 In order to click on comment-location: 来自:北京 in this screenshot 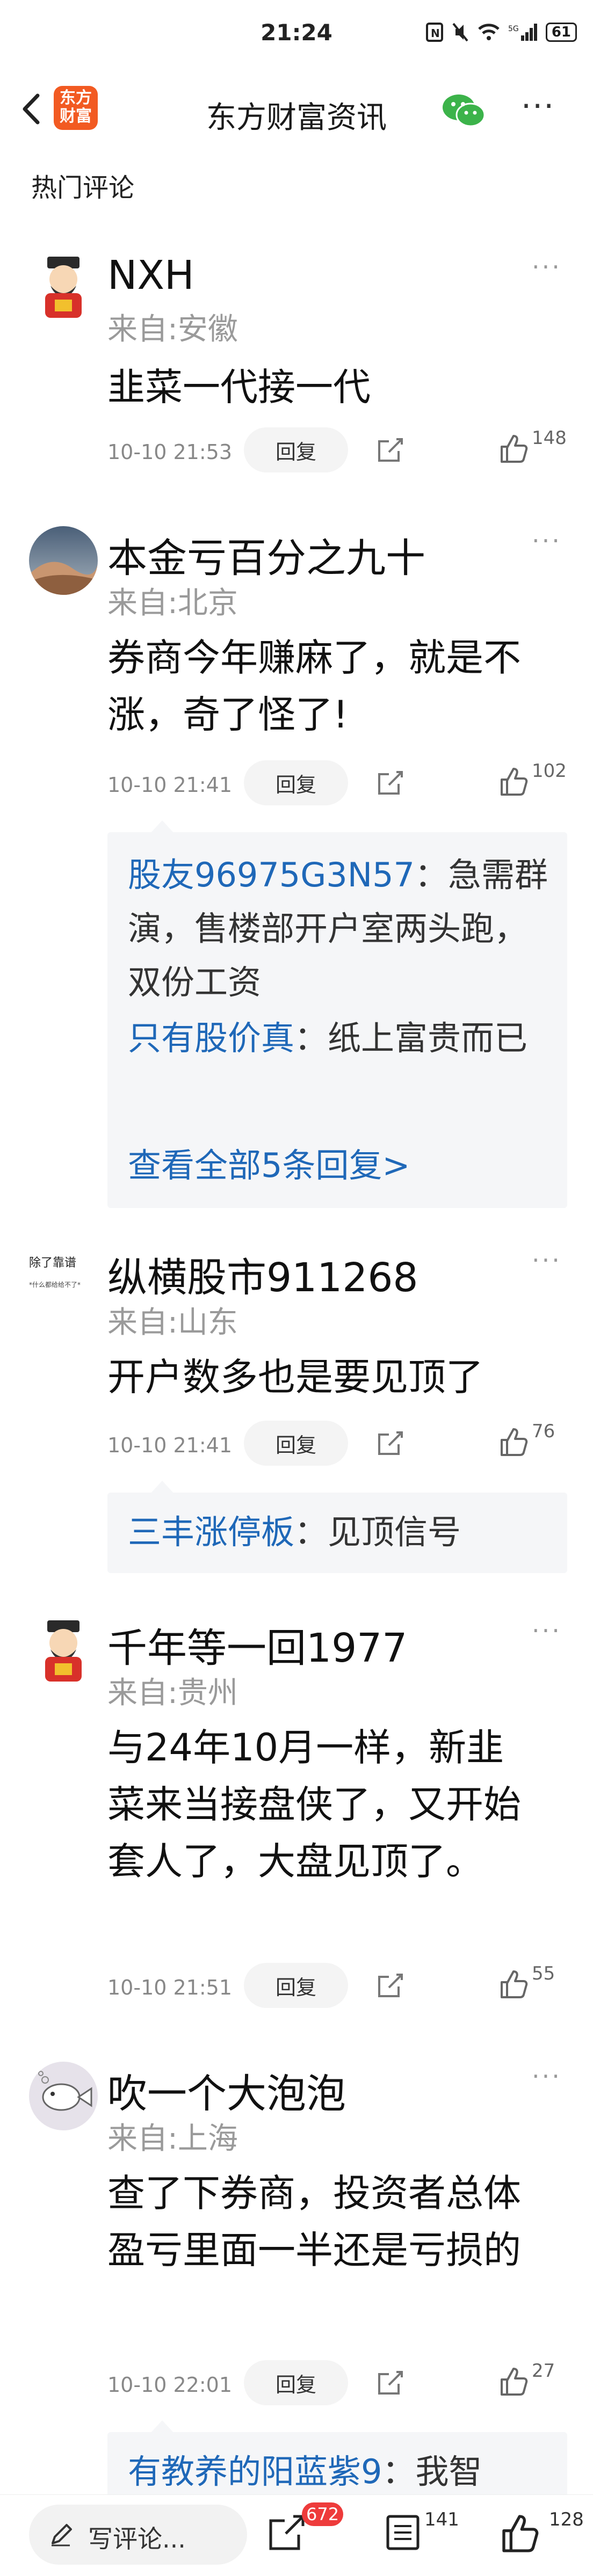, I will do `click(172, 603)`.